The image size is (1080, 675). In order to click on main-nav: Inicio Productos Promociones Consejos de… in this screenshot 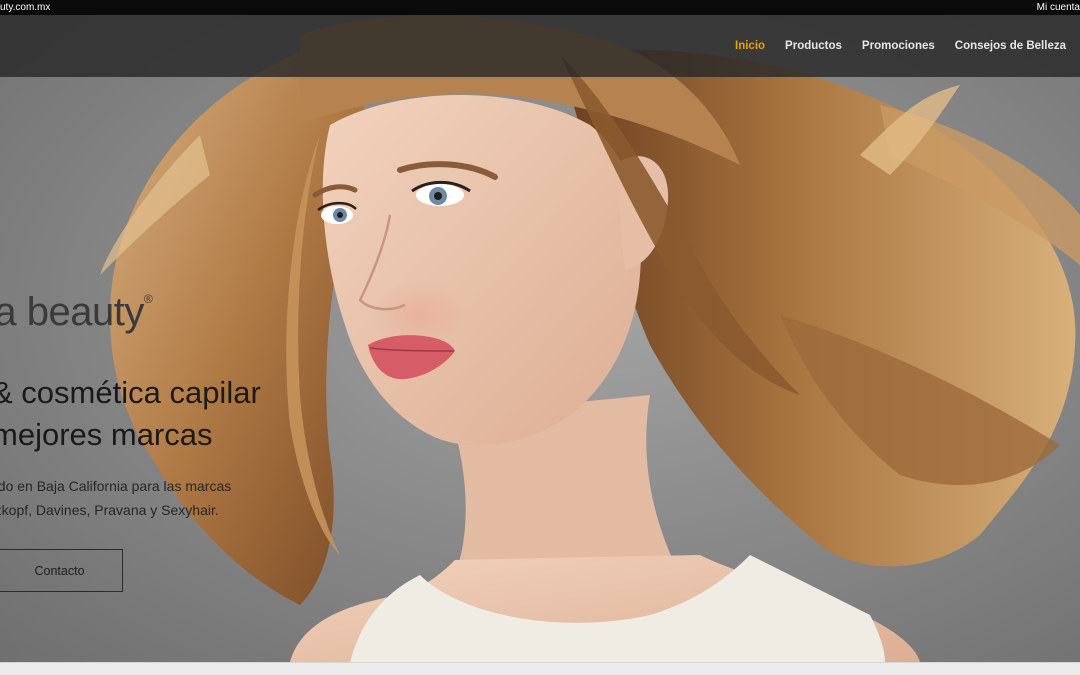, I will do `click(900, 46)`.